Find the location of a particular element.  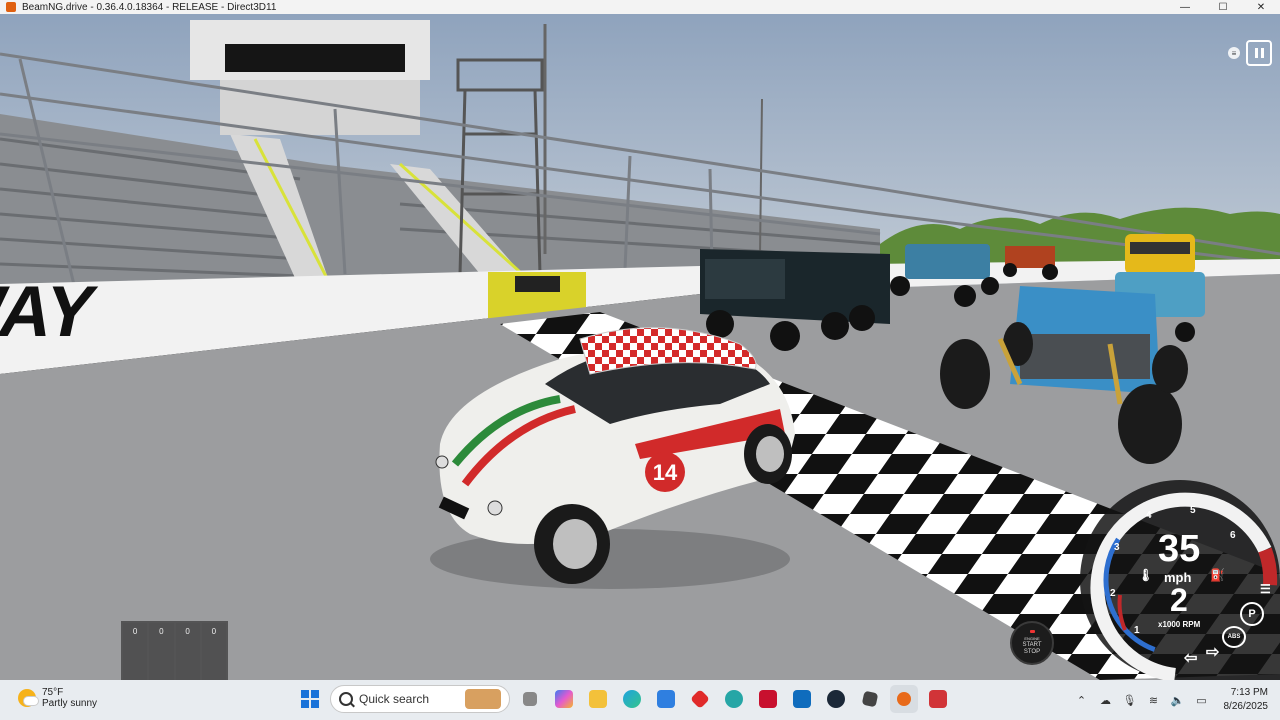

weather-description: Partly sunny is located at coordinates (70, 703).